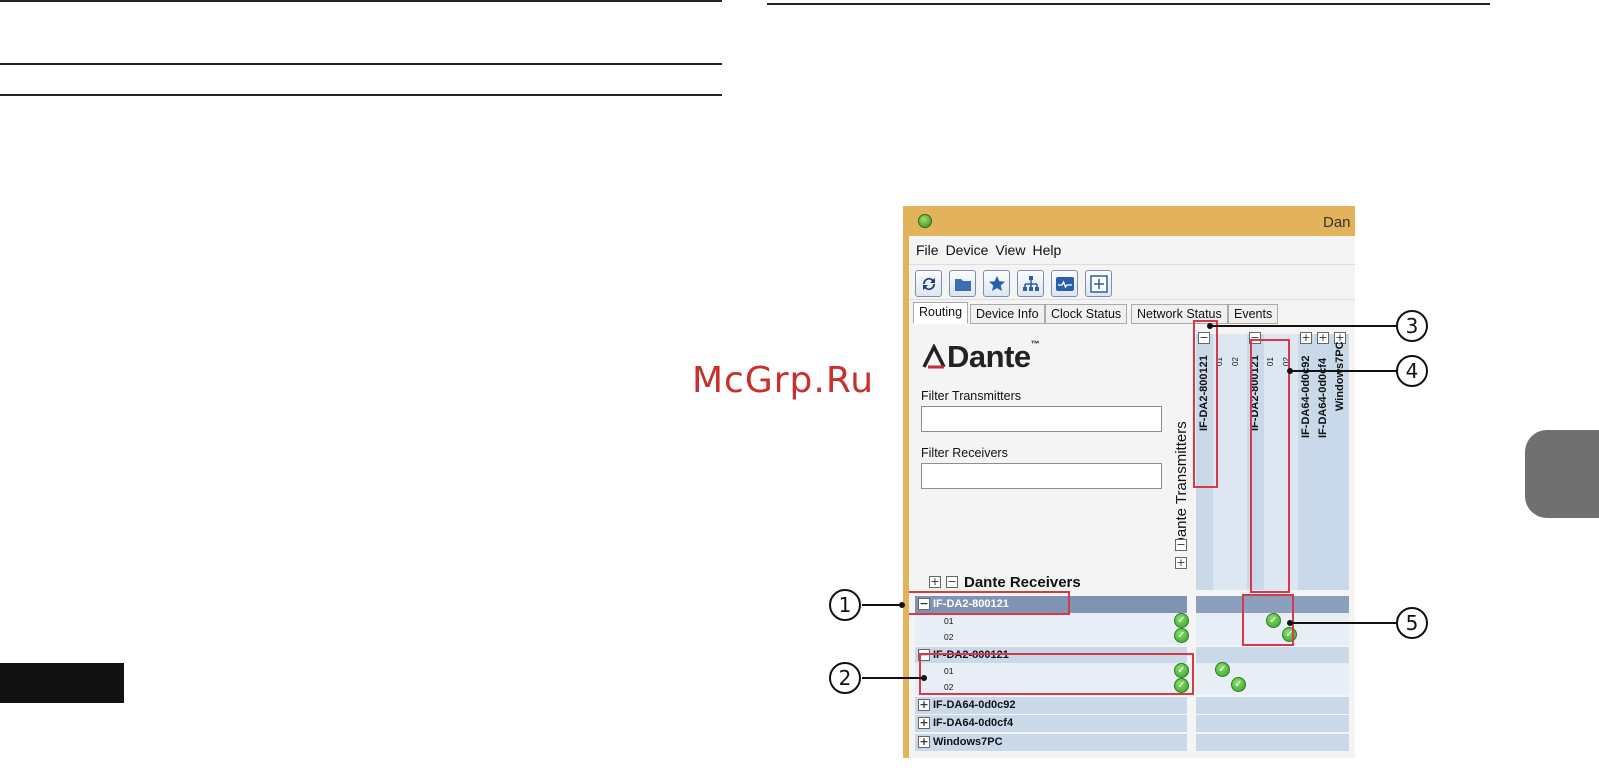  I want to click on rx-1-channel-row: 02, so click(1051, 637).